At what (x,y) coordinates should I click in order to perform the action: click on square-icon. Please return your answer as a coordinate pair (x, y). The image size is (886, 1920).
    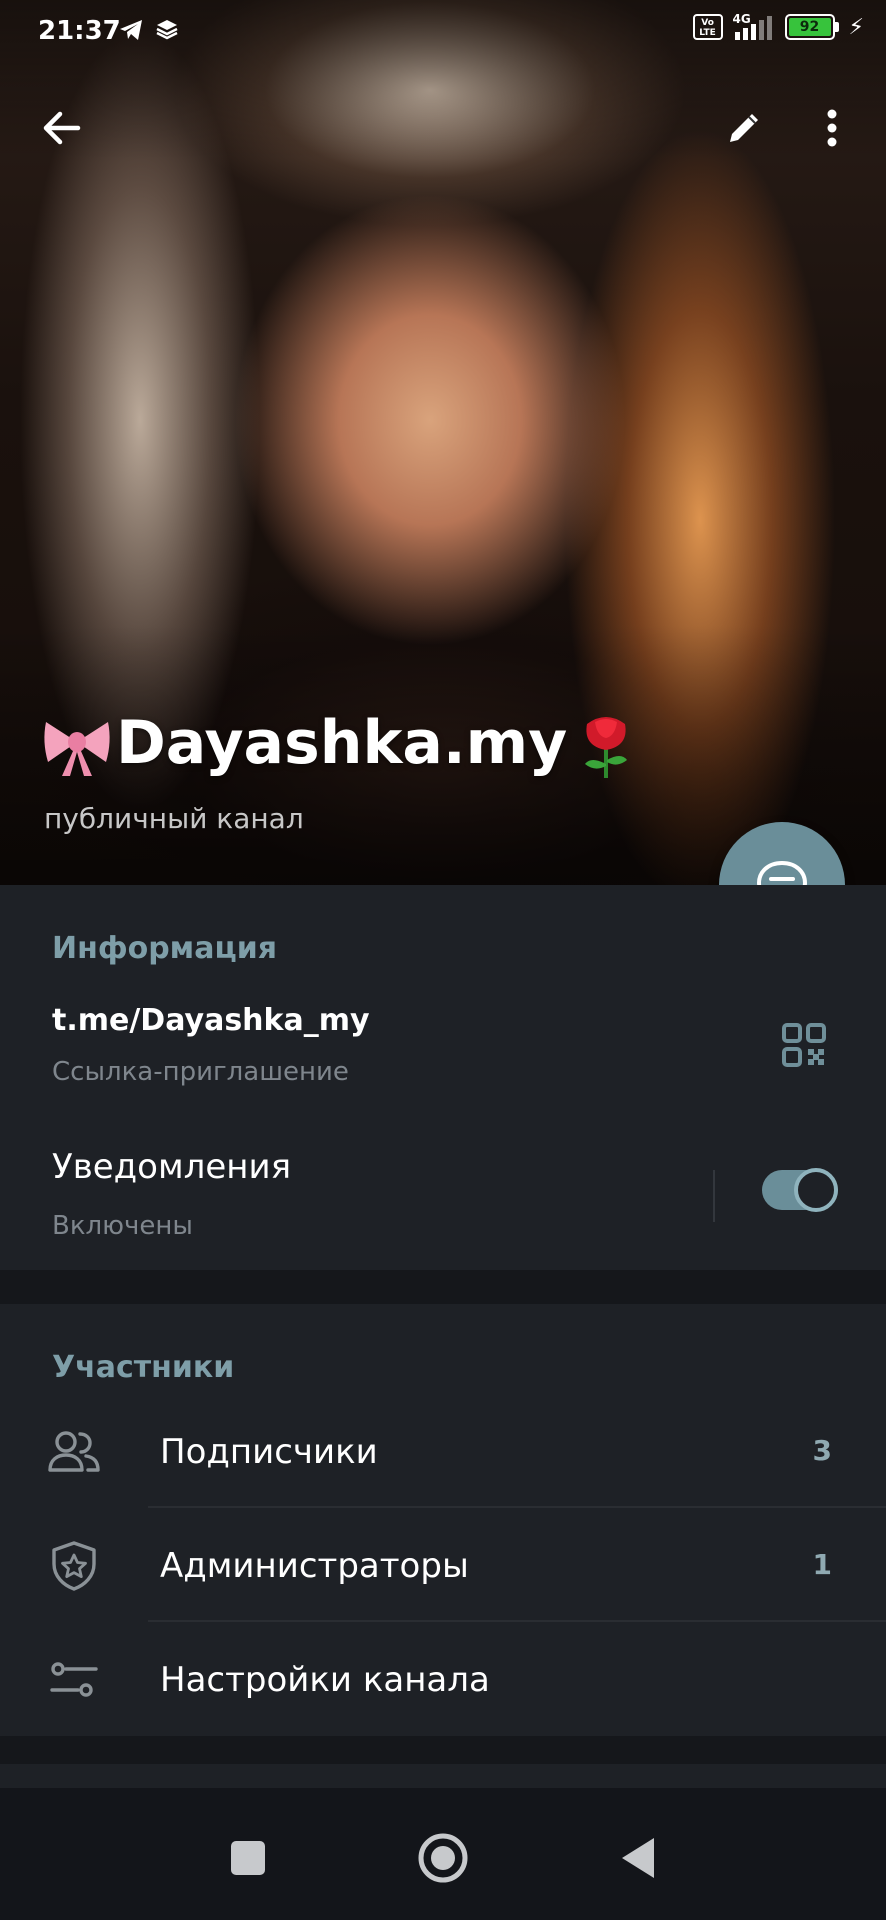
    Looking at the image, I should click on (248, 1858).